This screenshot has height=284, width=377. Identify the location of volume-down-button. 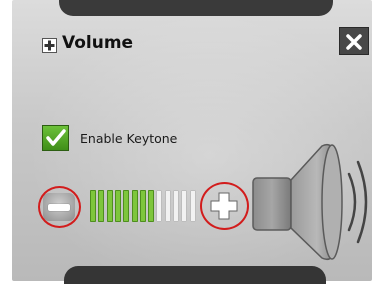
(59, 207).